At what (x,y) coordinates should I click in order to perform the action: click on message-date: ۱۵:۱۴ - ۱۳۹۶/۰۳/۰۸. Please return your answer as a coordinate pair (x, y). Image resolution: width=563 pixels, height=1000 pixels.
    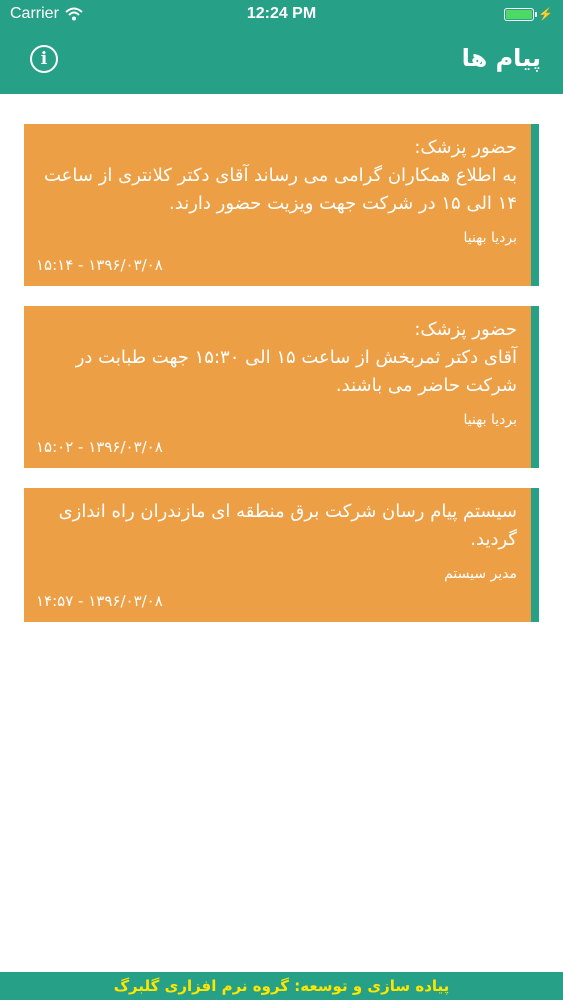
    Looking at the image, I should click on (99, 265).